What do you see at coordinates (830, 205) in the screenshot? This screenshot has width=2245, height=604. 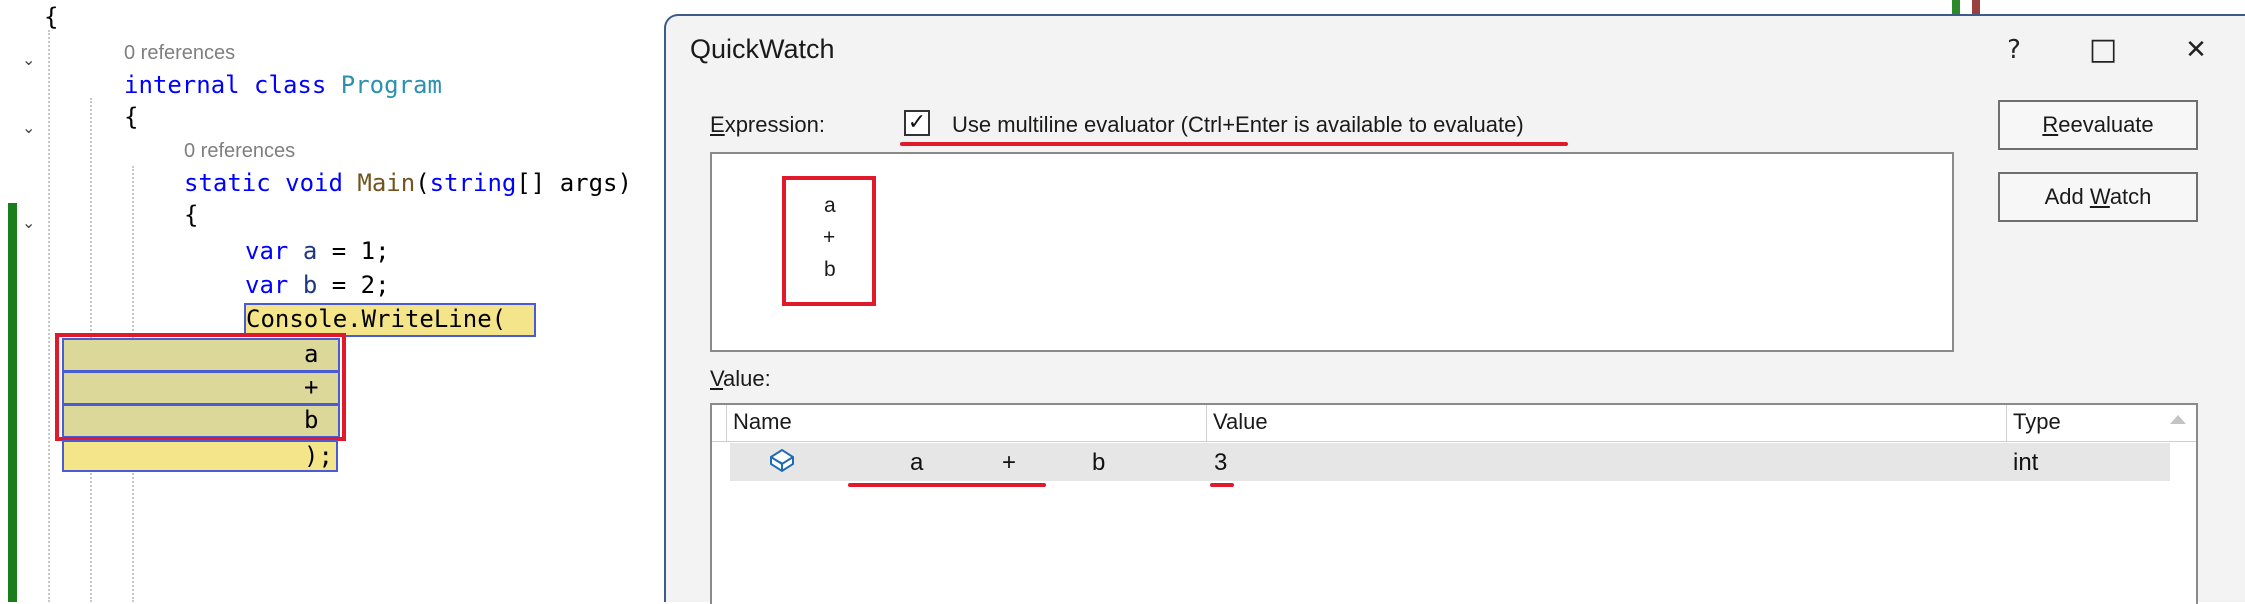 I see `expression-line-1: a` at bounding box center [830, 205].